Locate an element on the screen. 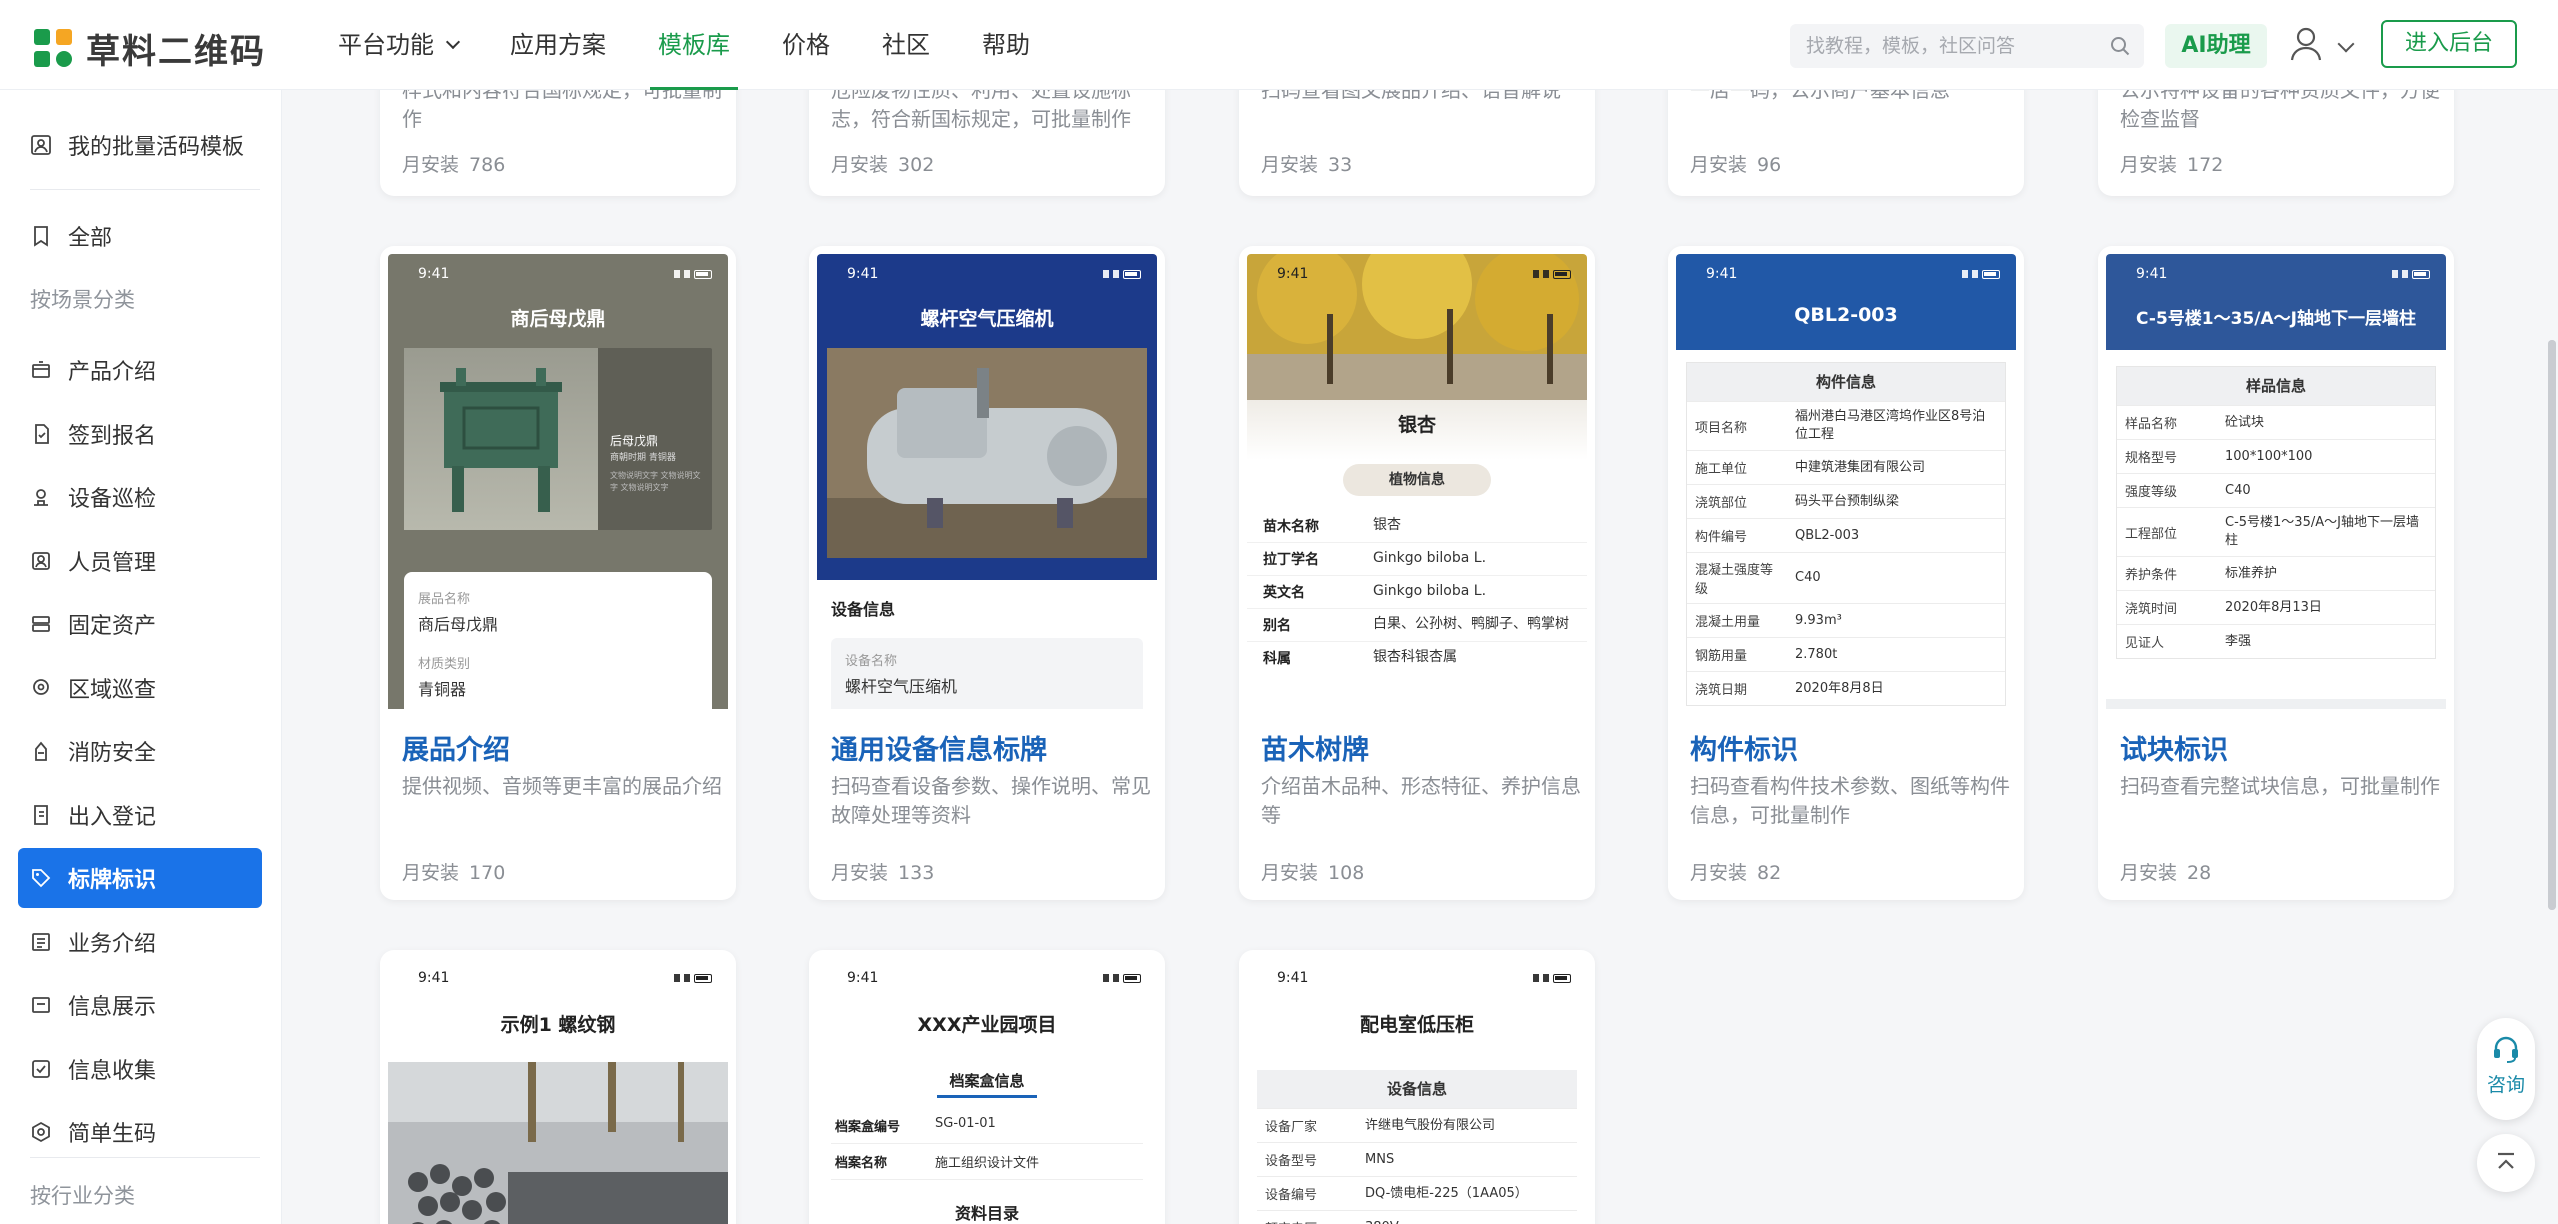 Image resolution: width=2558 pixels, height=1224 pixels. sidebar-item-my-templates: 我的批量活码模板 is located at coordinates (140, 145).